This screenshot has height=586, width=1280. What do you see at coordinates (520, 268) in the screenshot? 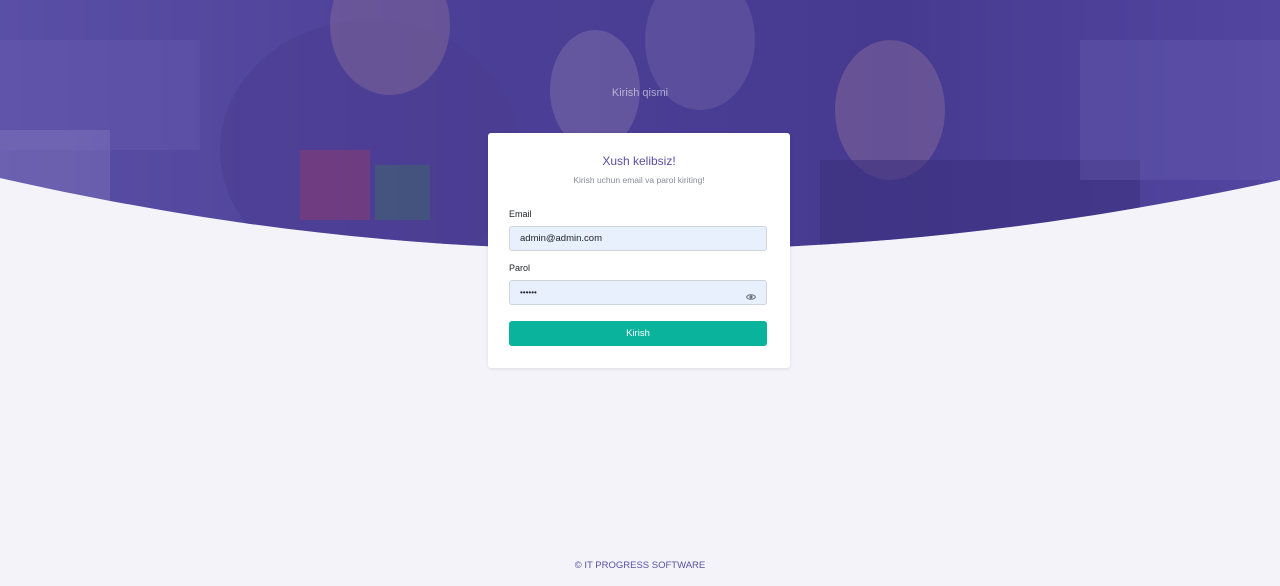
I see `password-label: Parol` at bounding box center [520, 268].